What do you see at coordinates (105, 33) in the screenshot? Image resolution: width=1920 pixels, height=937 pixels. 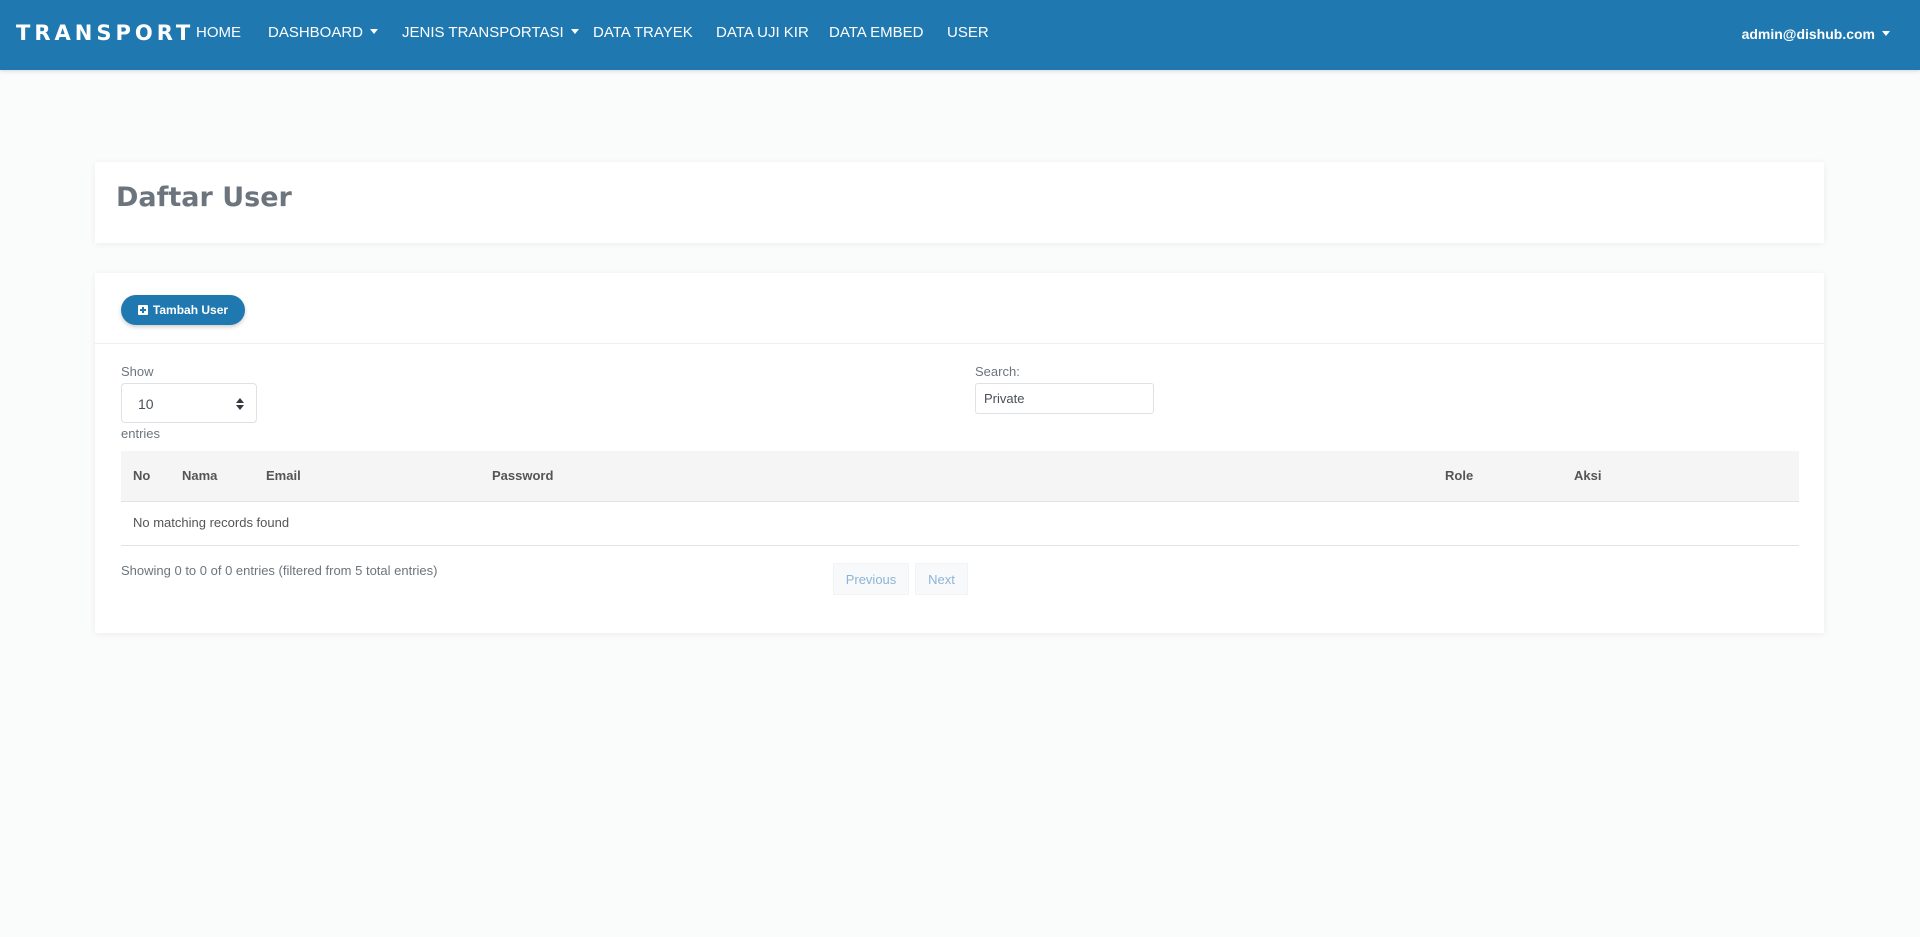 I see `brand-logo: TRANSPORT` at bounding box center [105, 33].